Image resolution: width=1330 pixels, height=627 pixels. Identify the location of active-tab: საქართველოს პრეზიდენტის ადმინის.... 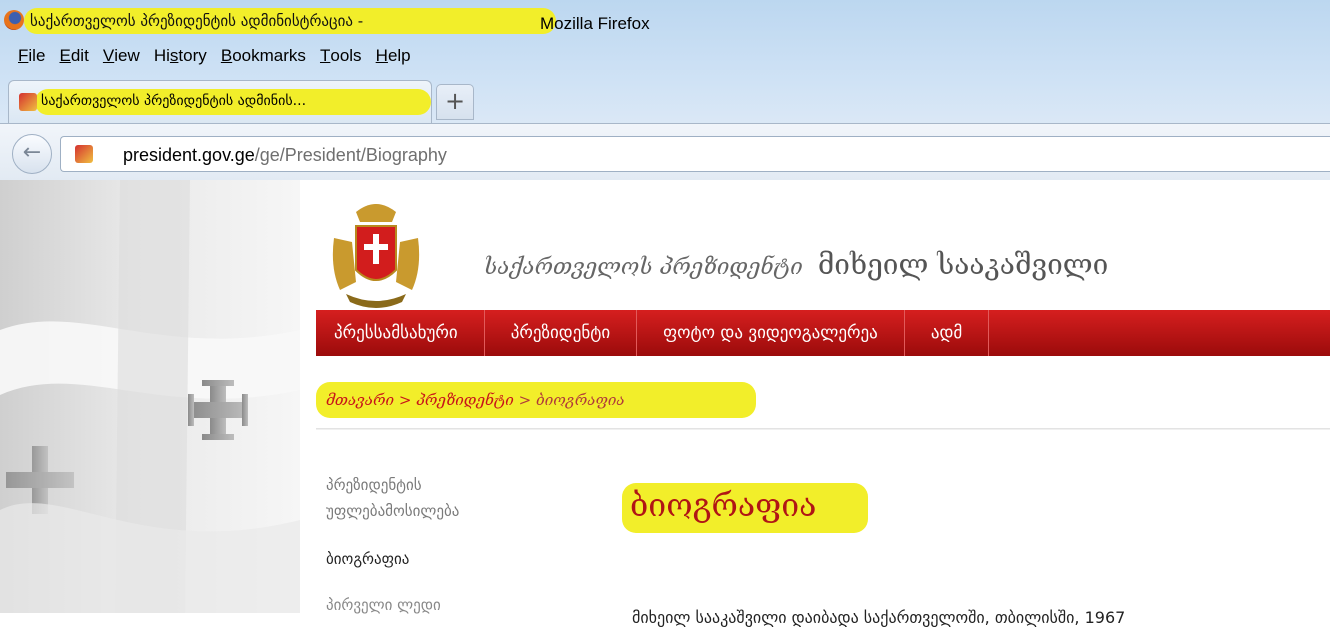
(220, 101).